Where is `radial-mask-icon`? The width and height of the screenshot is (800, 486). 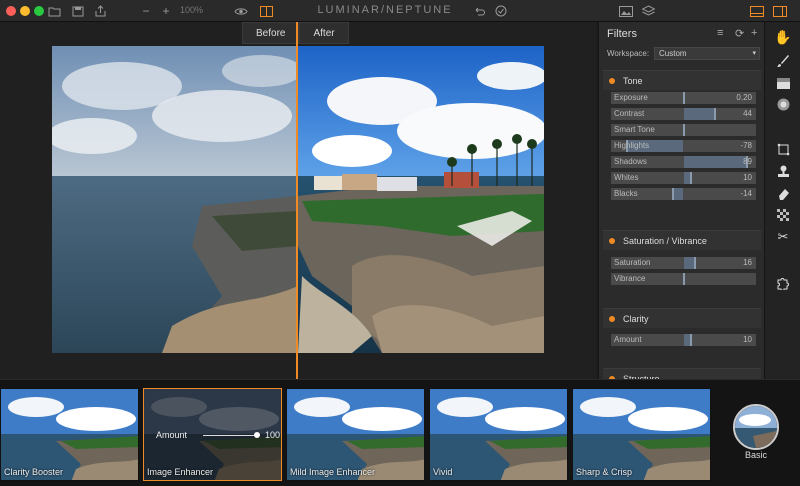
radial-mask-icon is located at coordinates (783, 104).